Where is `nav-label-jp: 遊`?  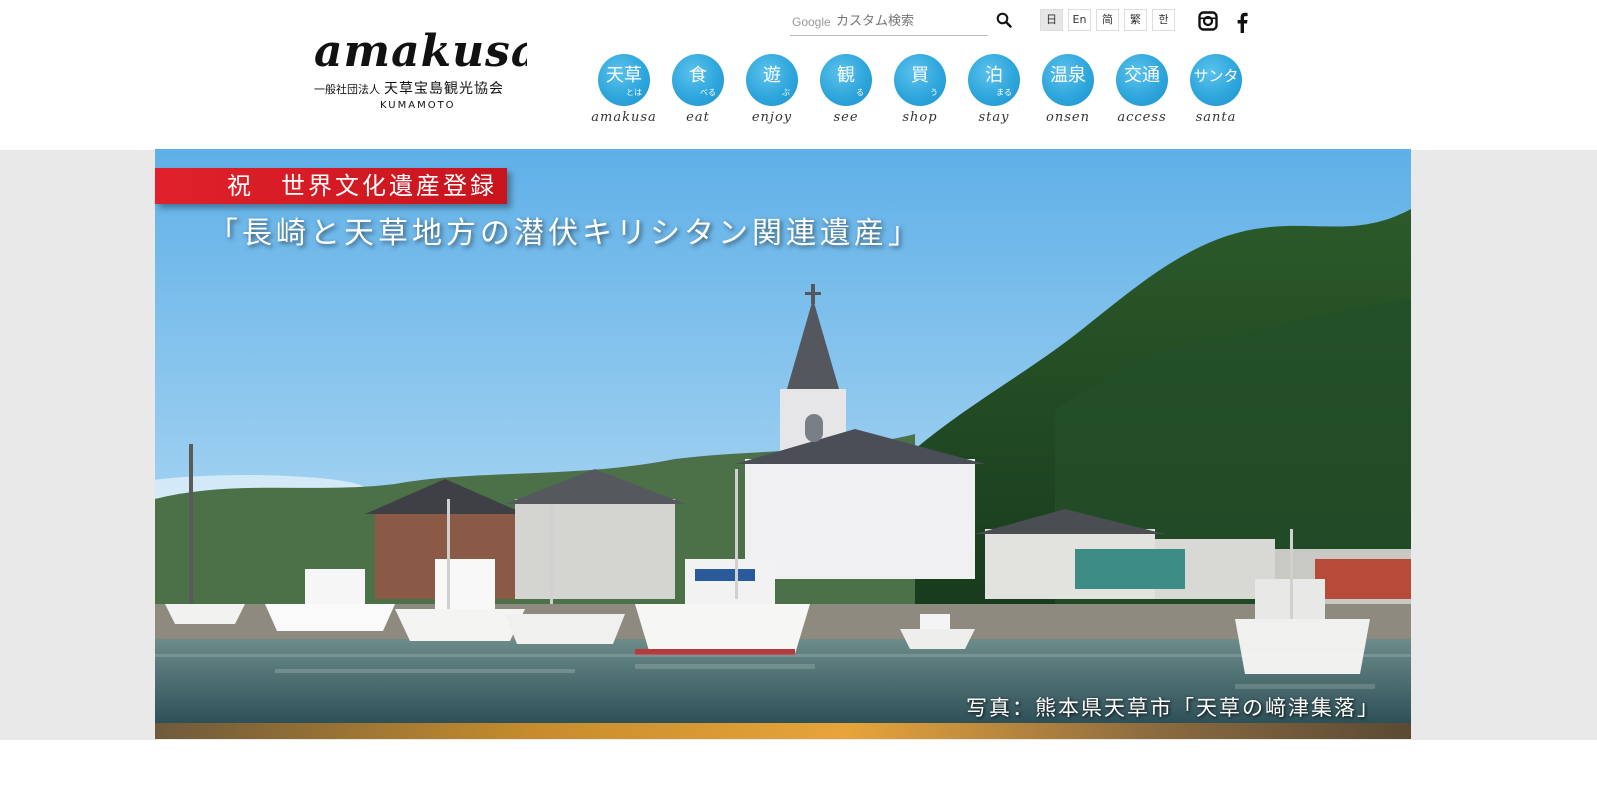 nav-label-jp: 遊 is located at coordinates (772, 75).